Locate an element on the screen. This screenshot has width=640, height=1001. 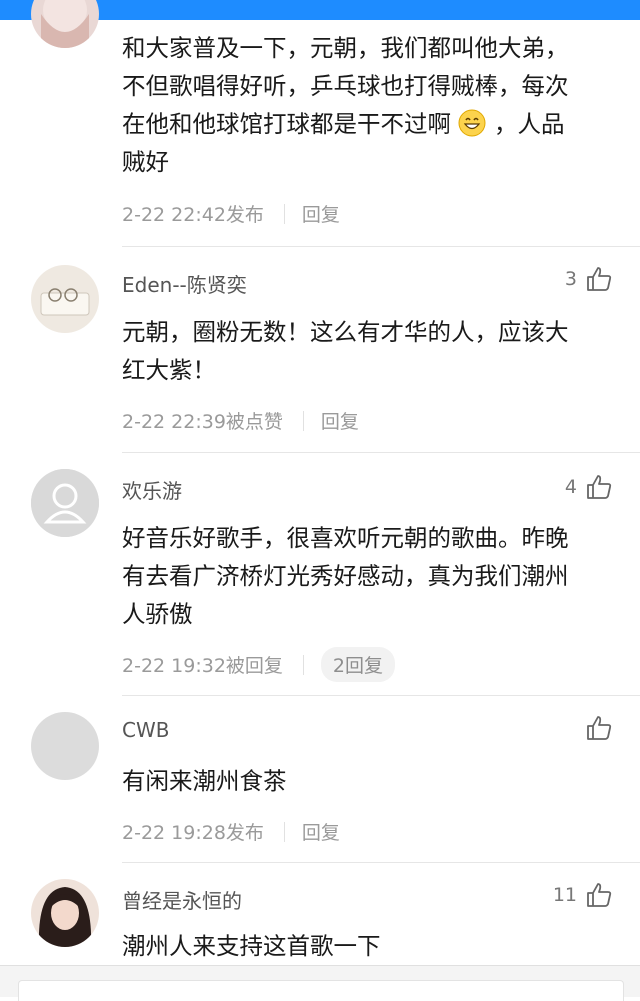
like-count: 3 is located at coordinates (570, 279).